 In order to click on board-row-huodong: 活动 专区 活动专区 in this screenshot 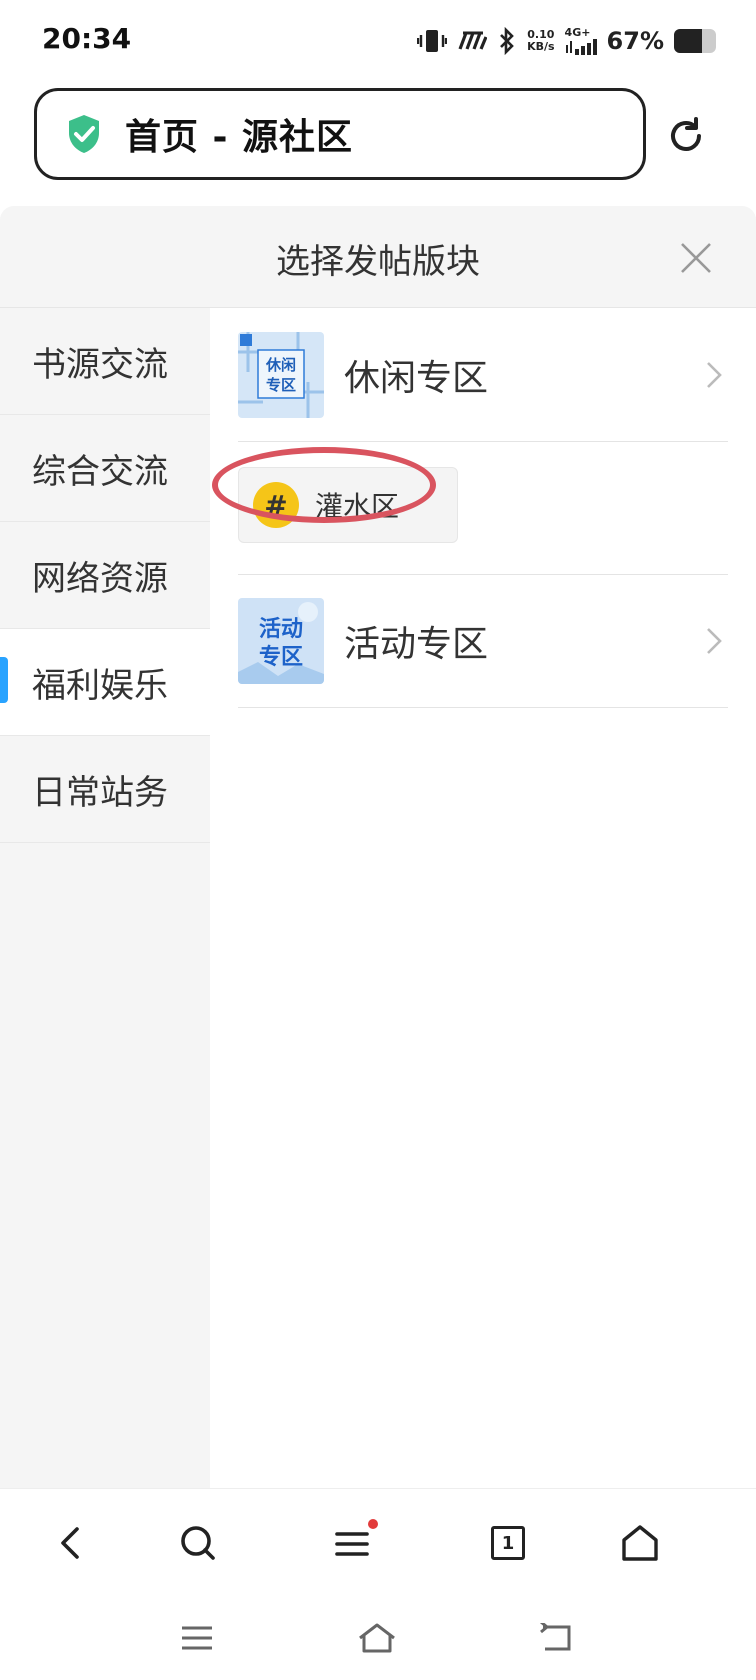, I will do `click(483, 641)`.